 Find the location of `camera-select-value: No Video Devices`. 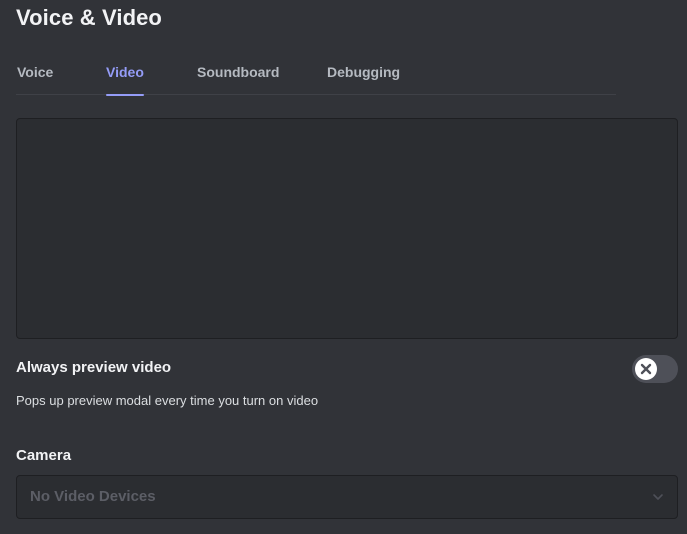

camera-select-value: No Video Devices is located at coordinates (93, 496).